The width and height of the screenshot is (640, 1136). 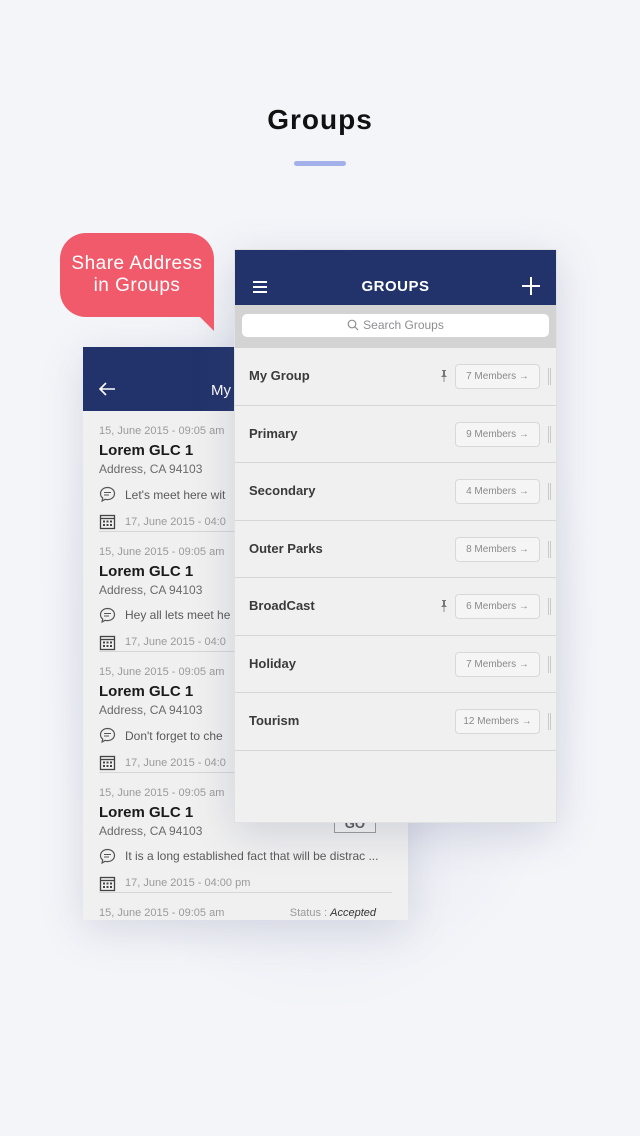 I want to click on status-text: Status : Accepted, so click(x=333, y=913).